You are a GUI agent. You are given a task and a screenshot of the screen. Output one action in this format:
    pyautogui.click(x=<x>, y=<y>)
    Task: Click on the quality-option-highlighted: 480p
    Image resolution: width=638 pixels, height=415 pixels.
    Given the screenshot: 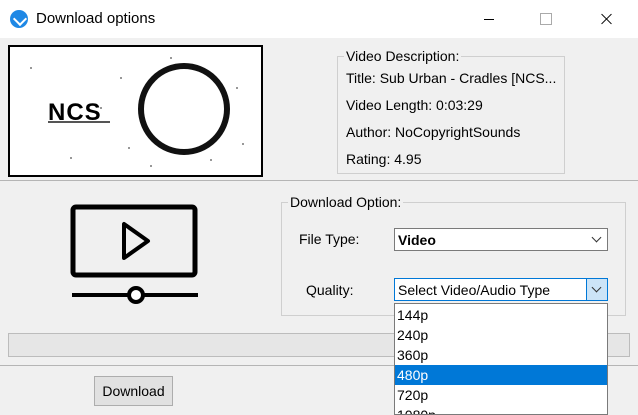 What is the action you would take?
    pyautogui.click(x=501, y=375)
    